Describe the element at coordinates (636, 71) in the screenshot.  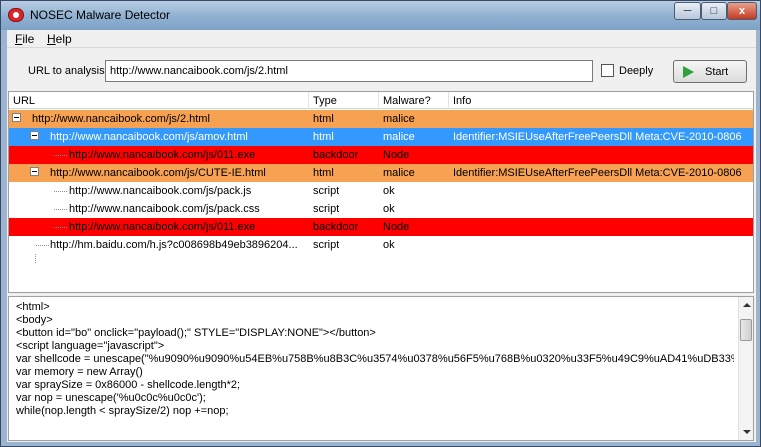
I see `deeply-label: Deeply` at that location.